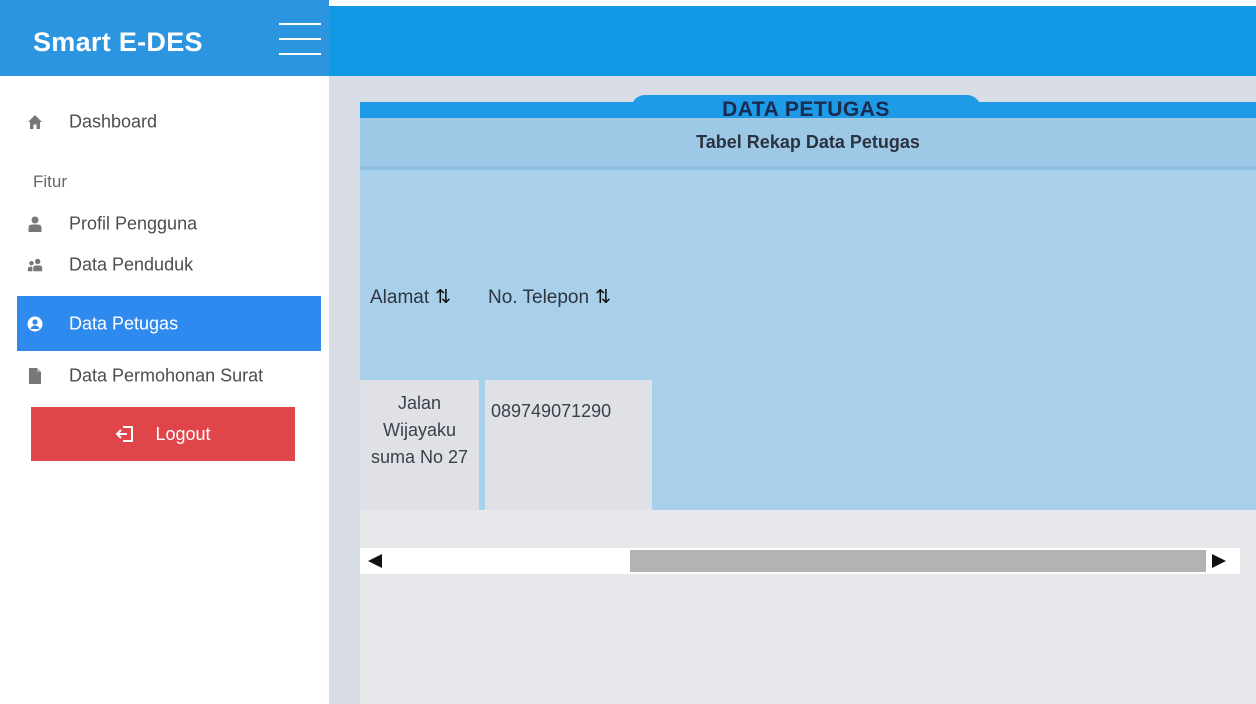  Describe the element at coordinates (183, 433) in the screenshot. I see `logout-label: Logout` at that location.